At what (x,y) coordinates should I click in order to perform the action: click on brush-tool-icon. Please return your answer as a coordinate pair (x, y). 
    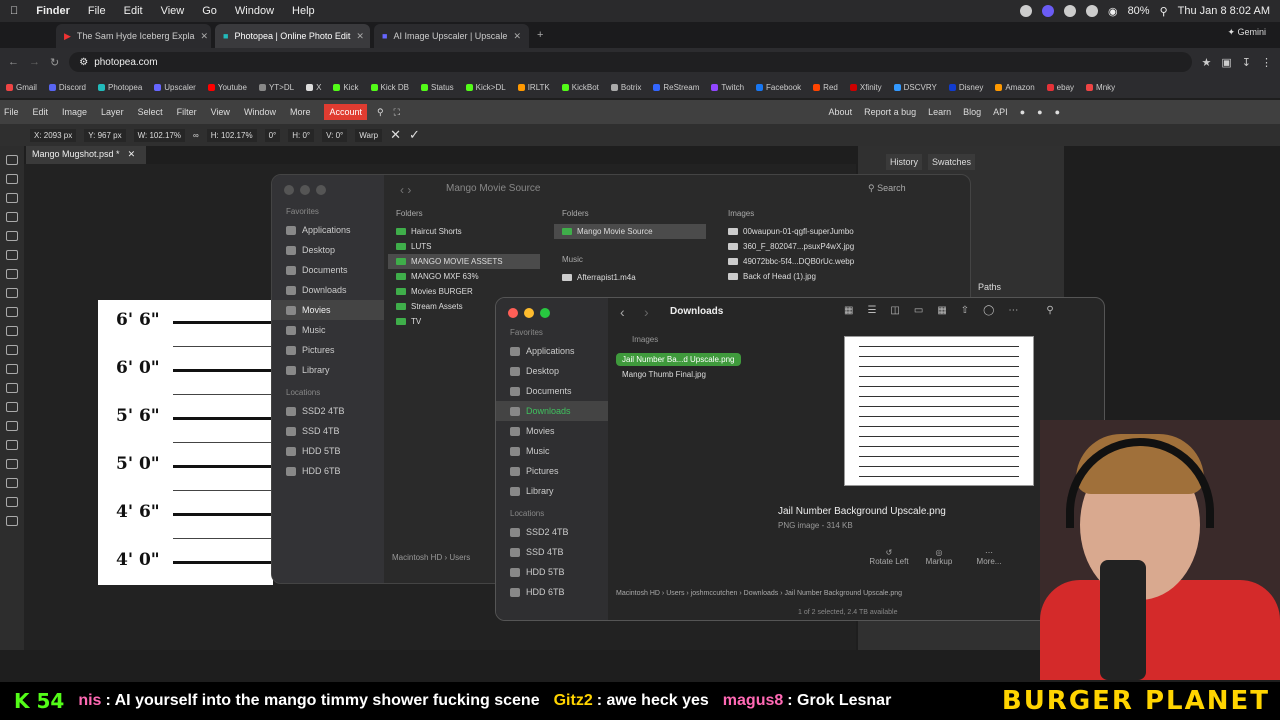
    Looking at the image, I should click on (12, 293).